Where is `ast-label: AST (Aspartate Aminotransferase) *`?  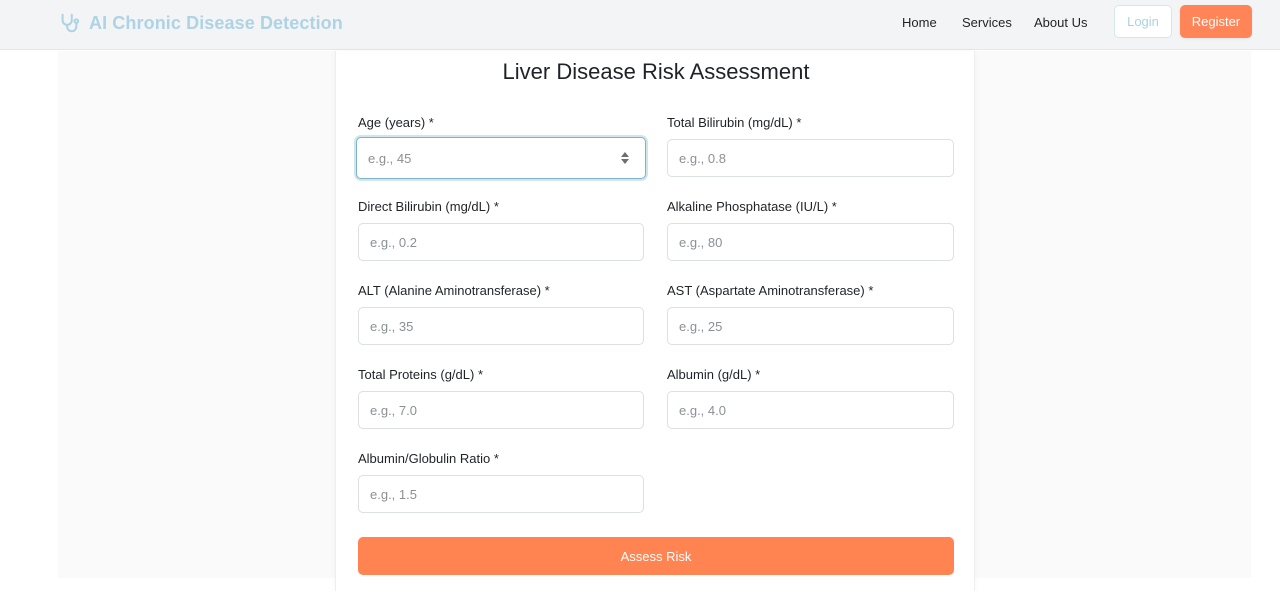
ast-label: AST (Aspartate Aminotransferase) * is located at coordinates (770, 290).